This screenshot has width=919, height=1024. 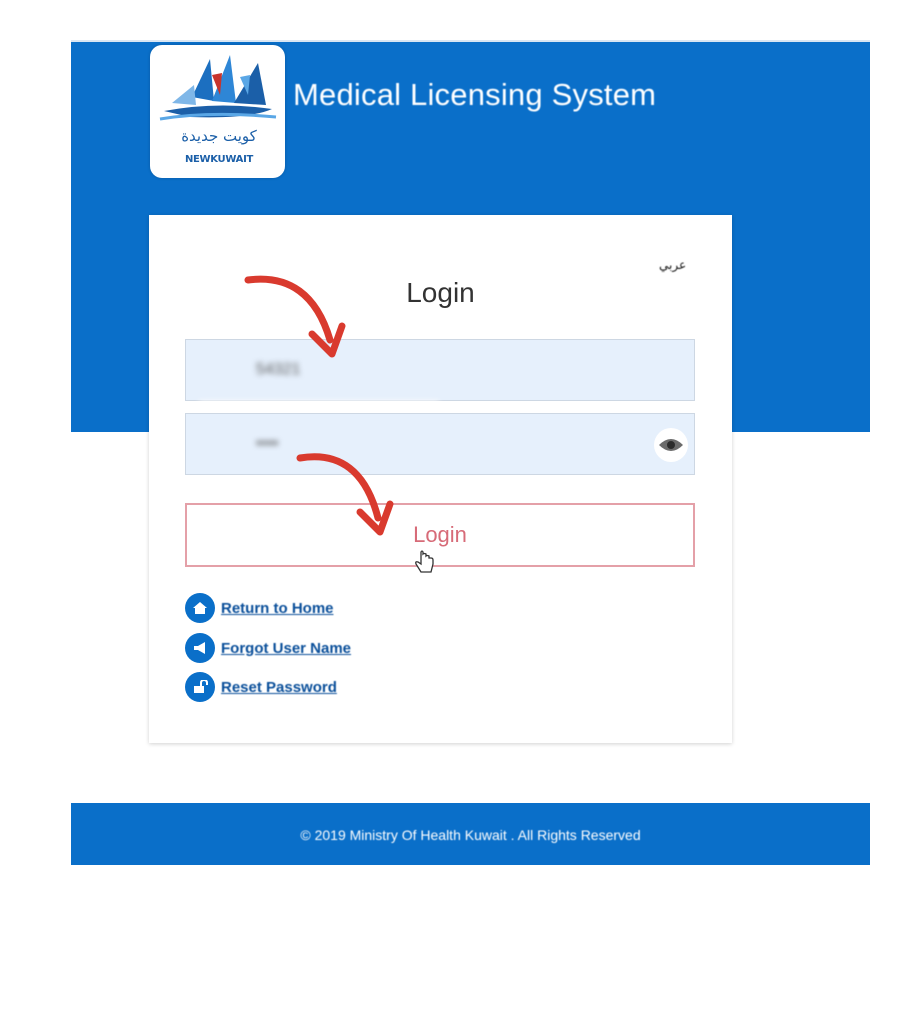 I want to click on login-title: Login, so click(x=440, y=292).